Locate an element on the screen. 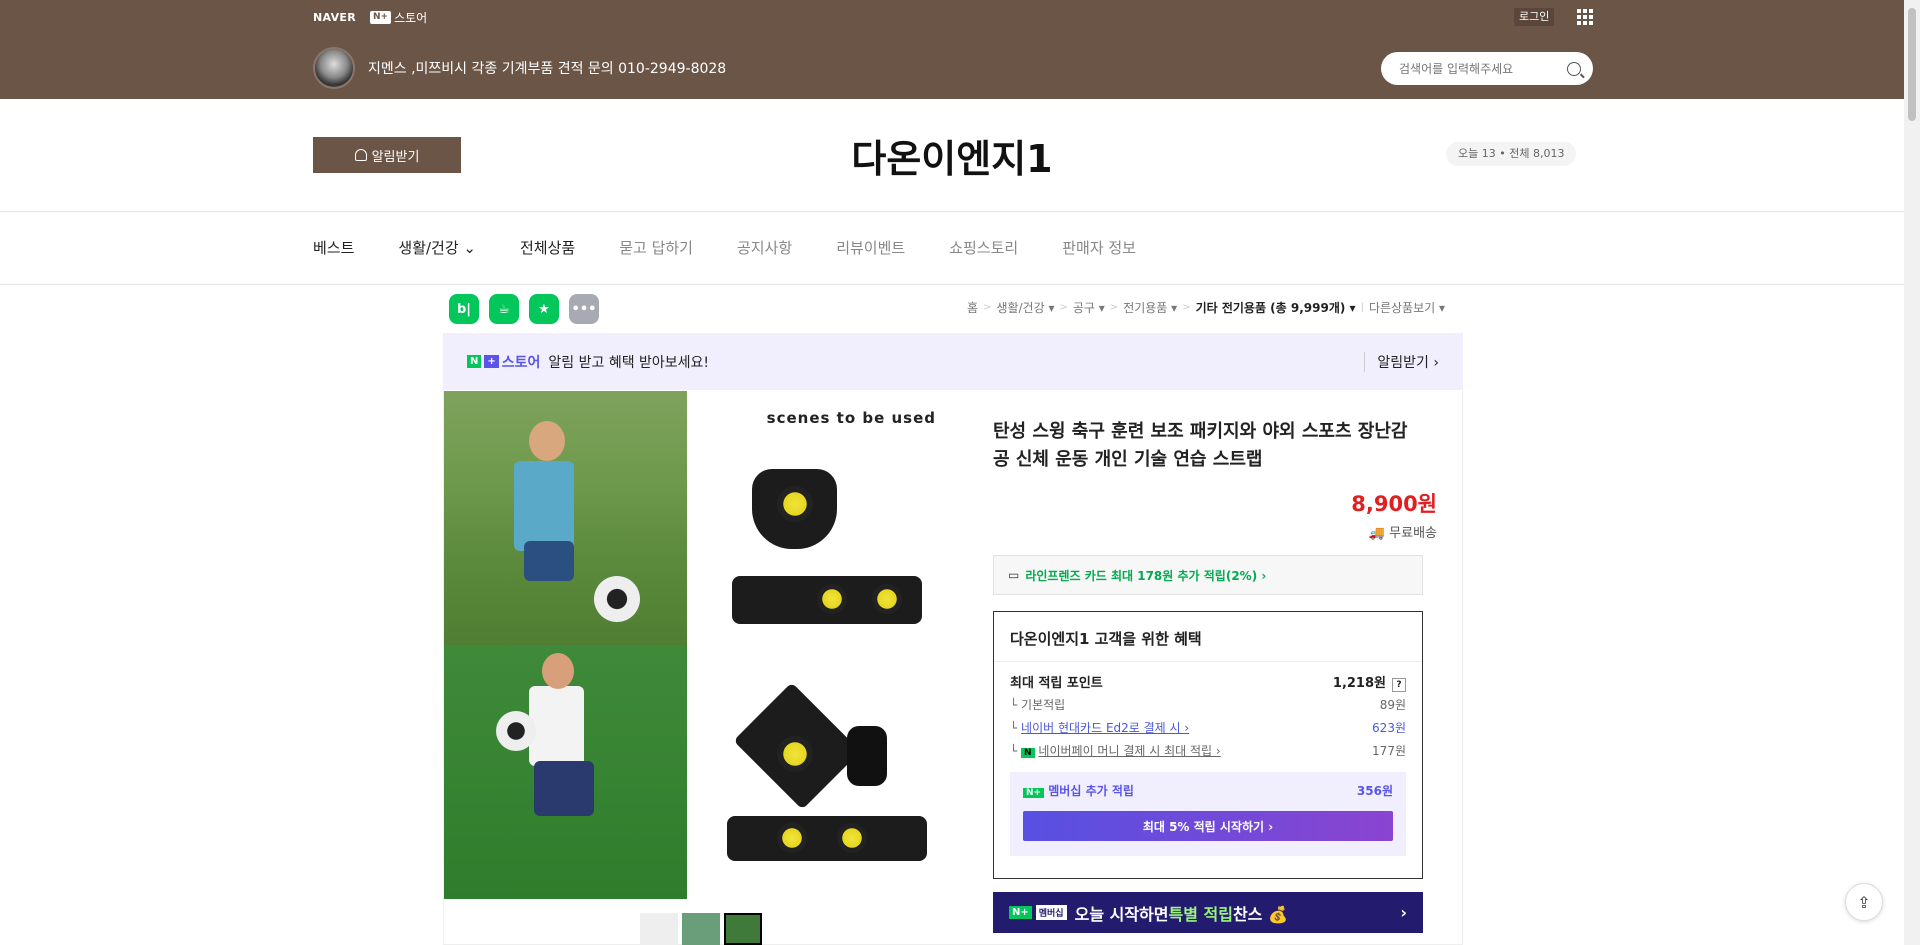 Image resolution: width=1920 pixels, height=945 pixels. shipping-info: 🚚 무료배송 is located at coordinates (1403, 531).